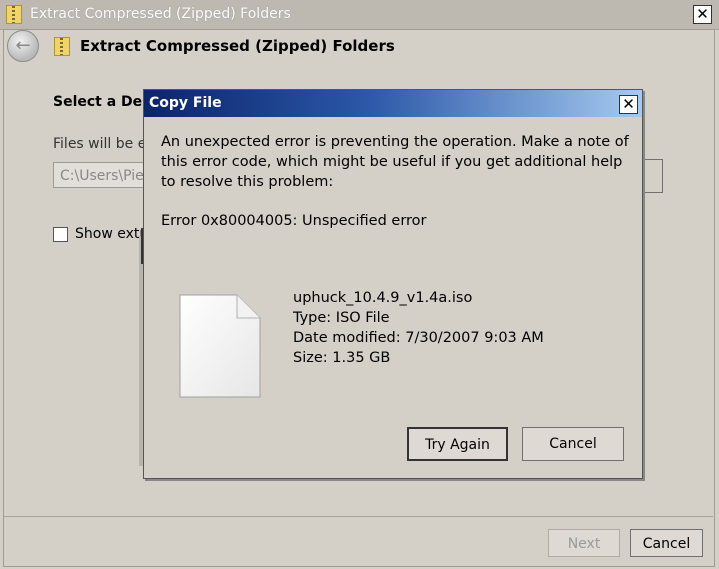 The width and height of the screenshot is (719, 569). Describe the element at coordinates (220, 346) in the screenshot. I see `file-icon` at that location.